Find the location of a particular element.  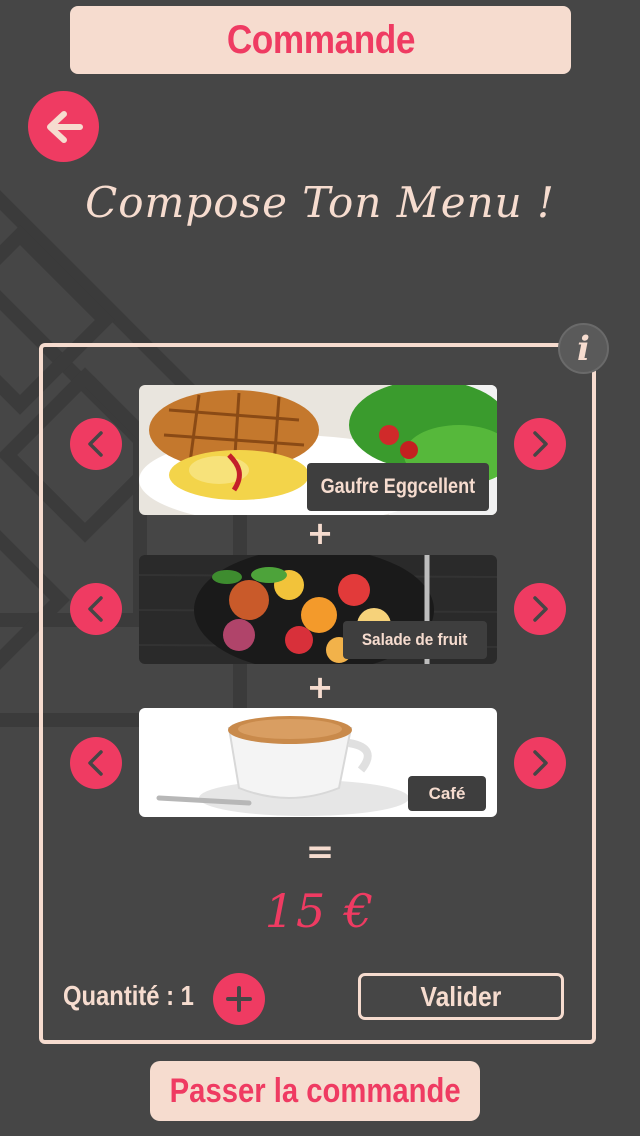

drink-label: Café is located at coordinates (447, 793).